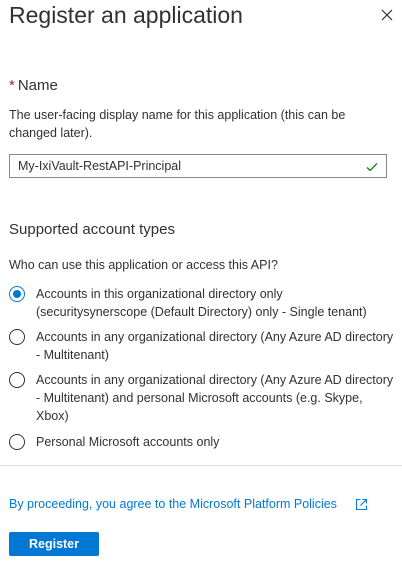  Describe the element at coordinates (126, 15) in the screenshot. I see `page-title: Register an application` at that location.